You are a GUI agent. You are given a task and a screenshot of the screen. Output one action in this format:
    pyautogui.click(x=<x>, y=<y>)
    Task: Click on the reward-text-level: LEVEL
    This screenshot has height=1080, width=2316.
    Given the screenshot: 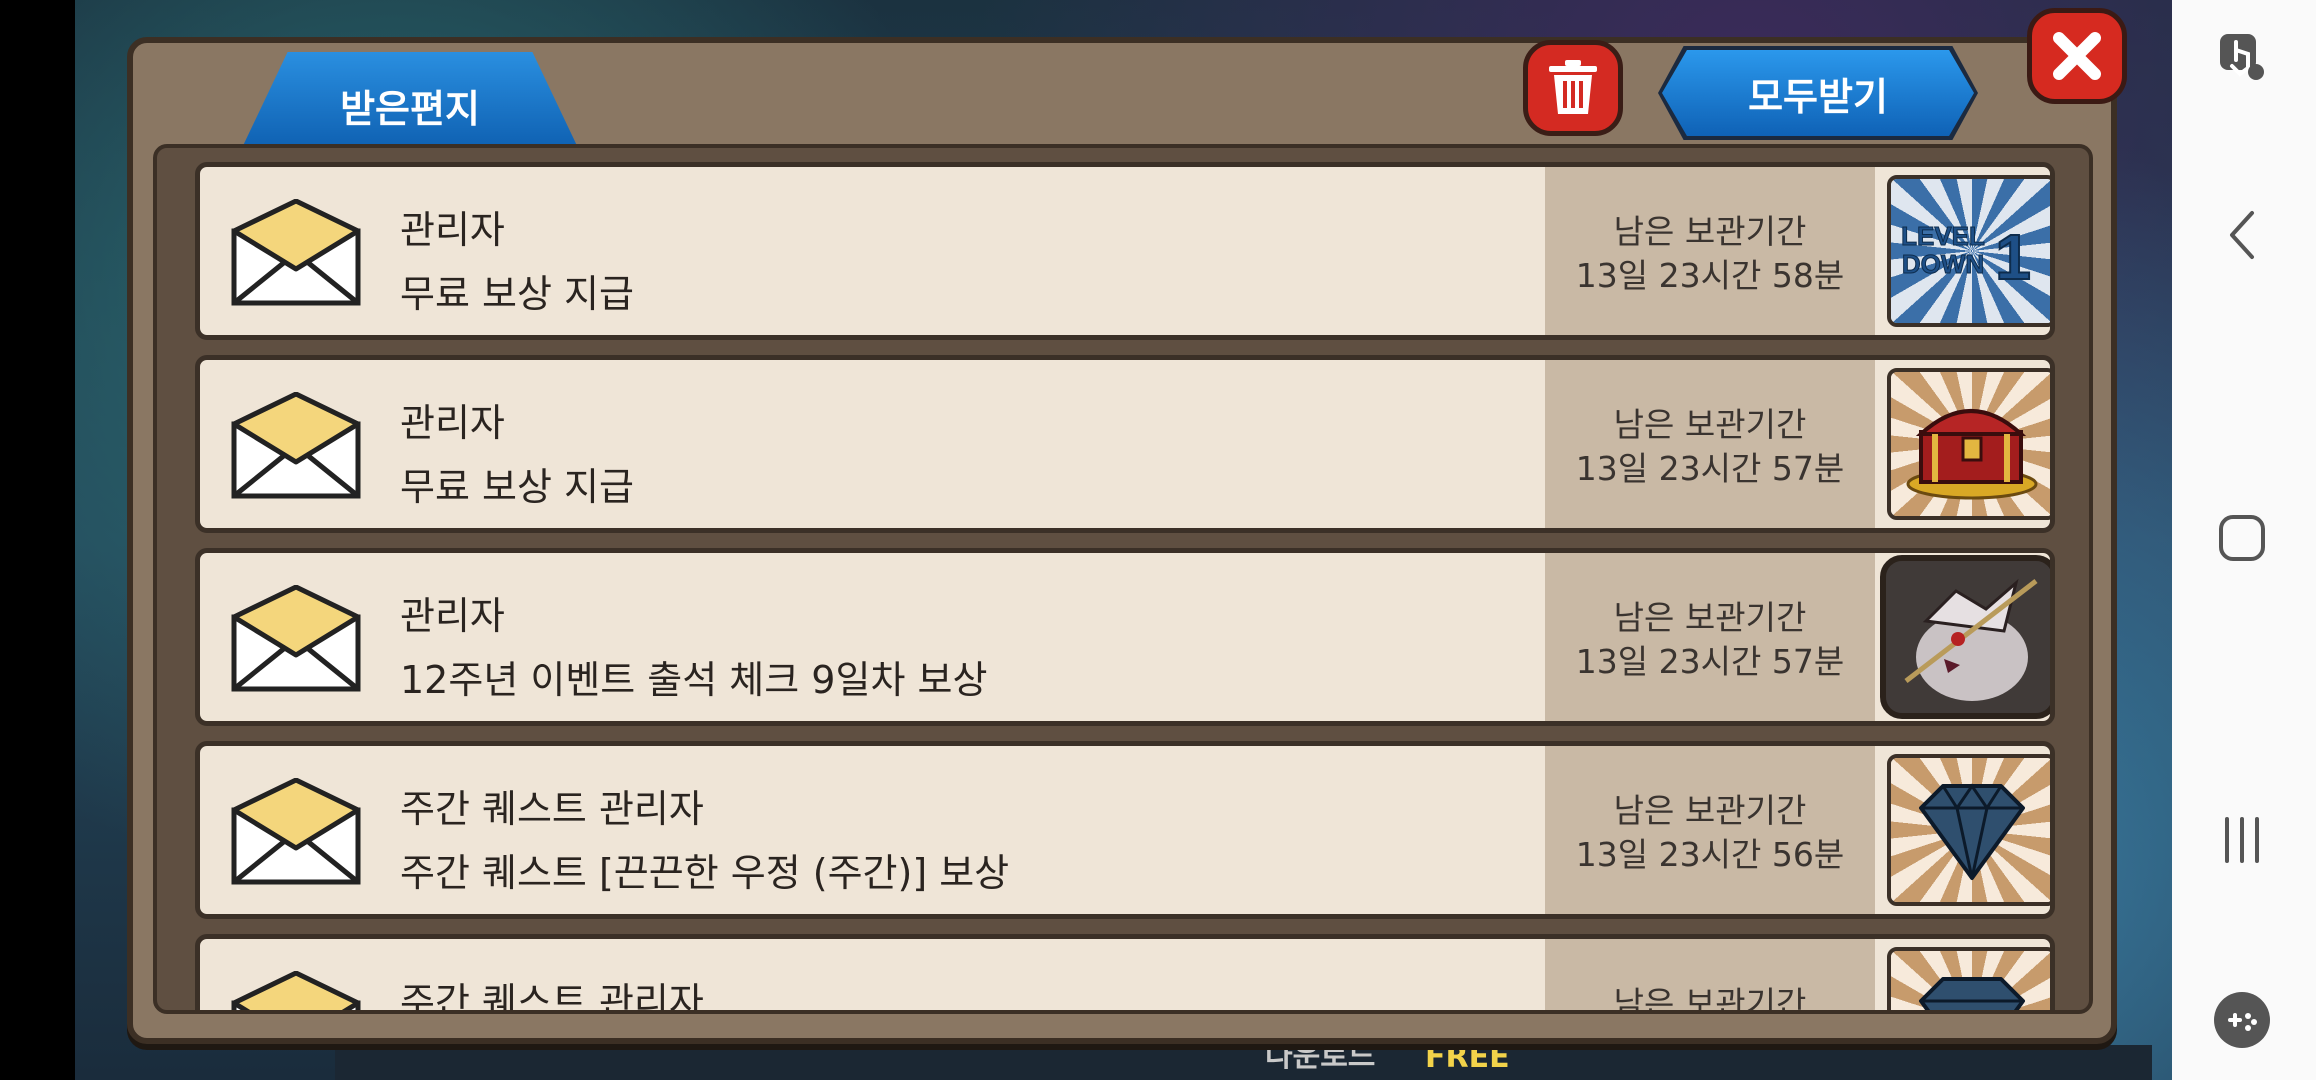 What is the action you would take?
    pyautogui.click(x=1943, y=236)
    